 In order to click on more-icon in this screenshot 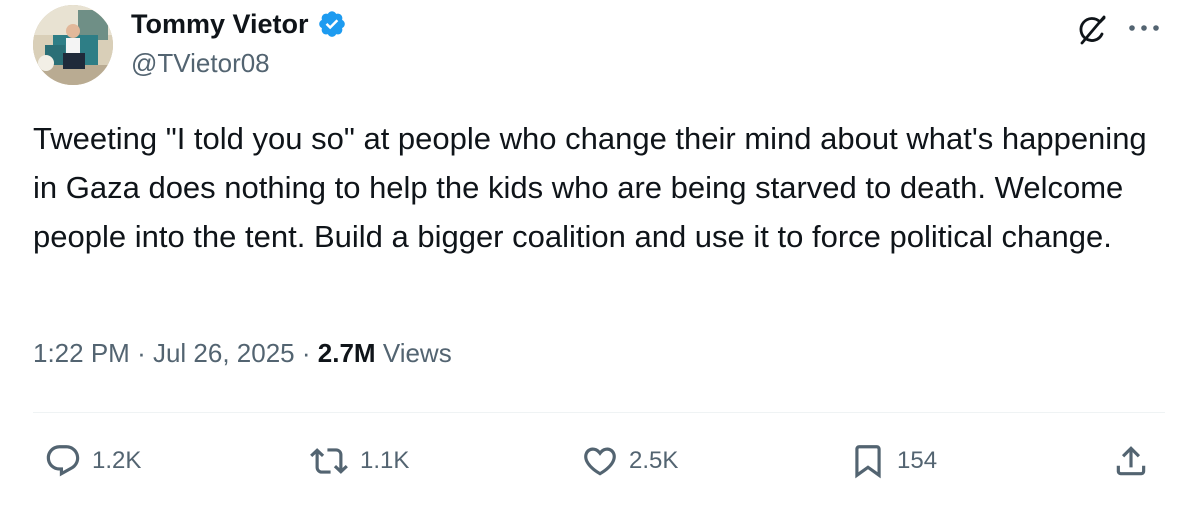, I will do `click(1144, 28)`.